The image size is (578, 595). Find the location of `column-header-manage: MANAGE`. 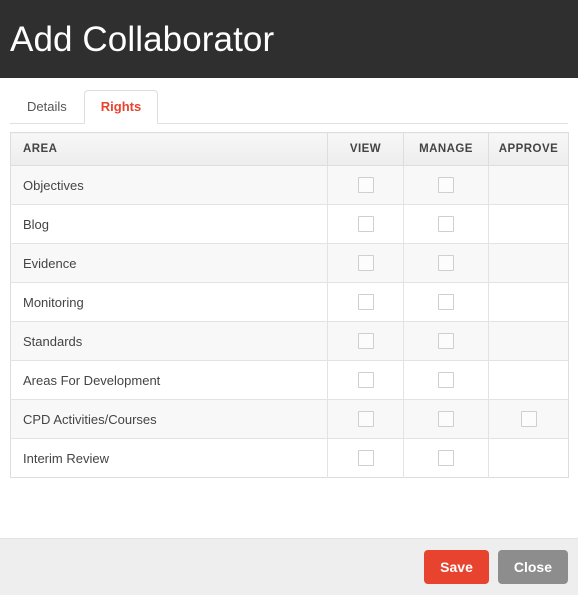

column-header-manage: MANAGE is located at coordinates (446, 149).